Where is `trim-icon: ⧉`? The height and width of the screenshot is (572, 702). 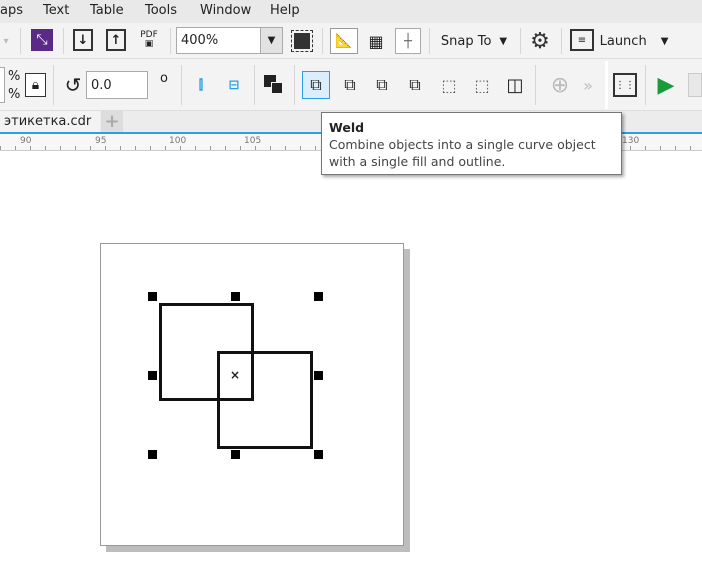 trim-icon: ⧉ is located at coordinates (350, 85).